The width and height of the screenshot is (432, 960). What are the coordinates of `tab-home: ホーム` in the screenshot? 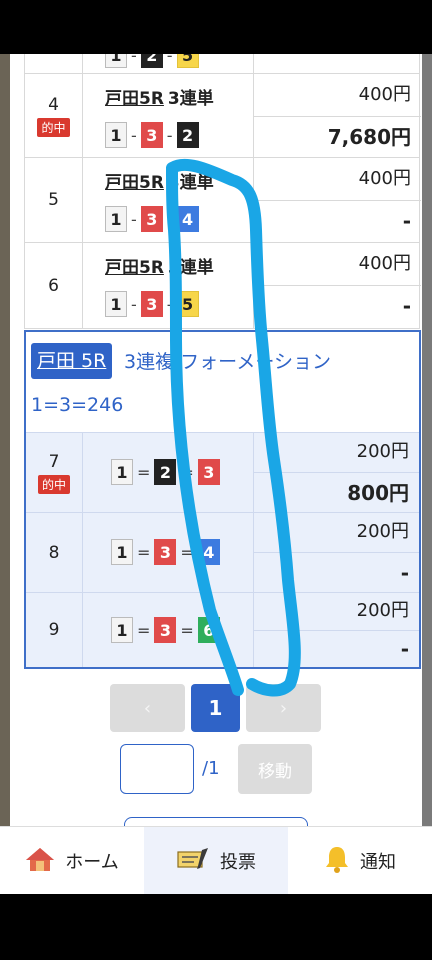 It's located at (72, 861).